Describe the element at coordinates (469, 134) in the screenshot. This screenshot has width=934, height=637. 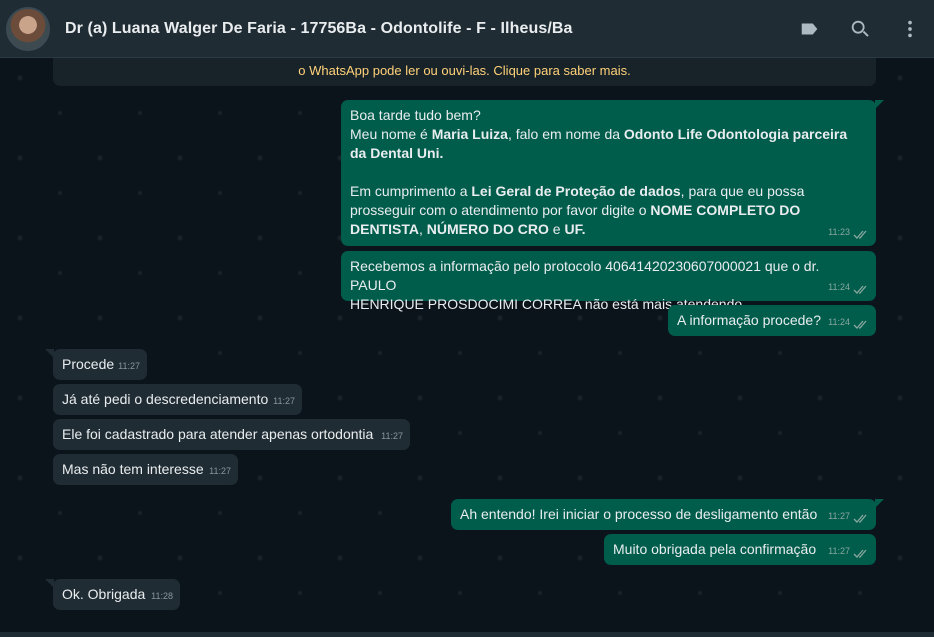
I see `text-bold: Maria Luiza` at that location.